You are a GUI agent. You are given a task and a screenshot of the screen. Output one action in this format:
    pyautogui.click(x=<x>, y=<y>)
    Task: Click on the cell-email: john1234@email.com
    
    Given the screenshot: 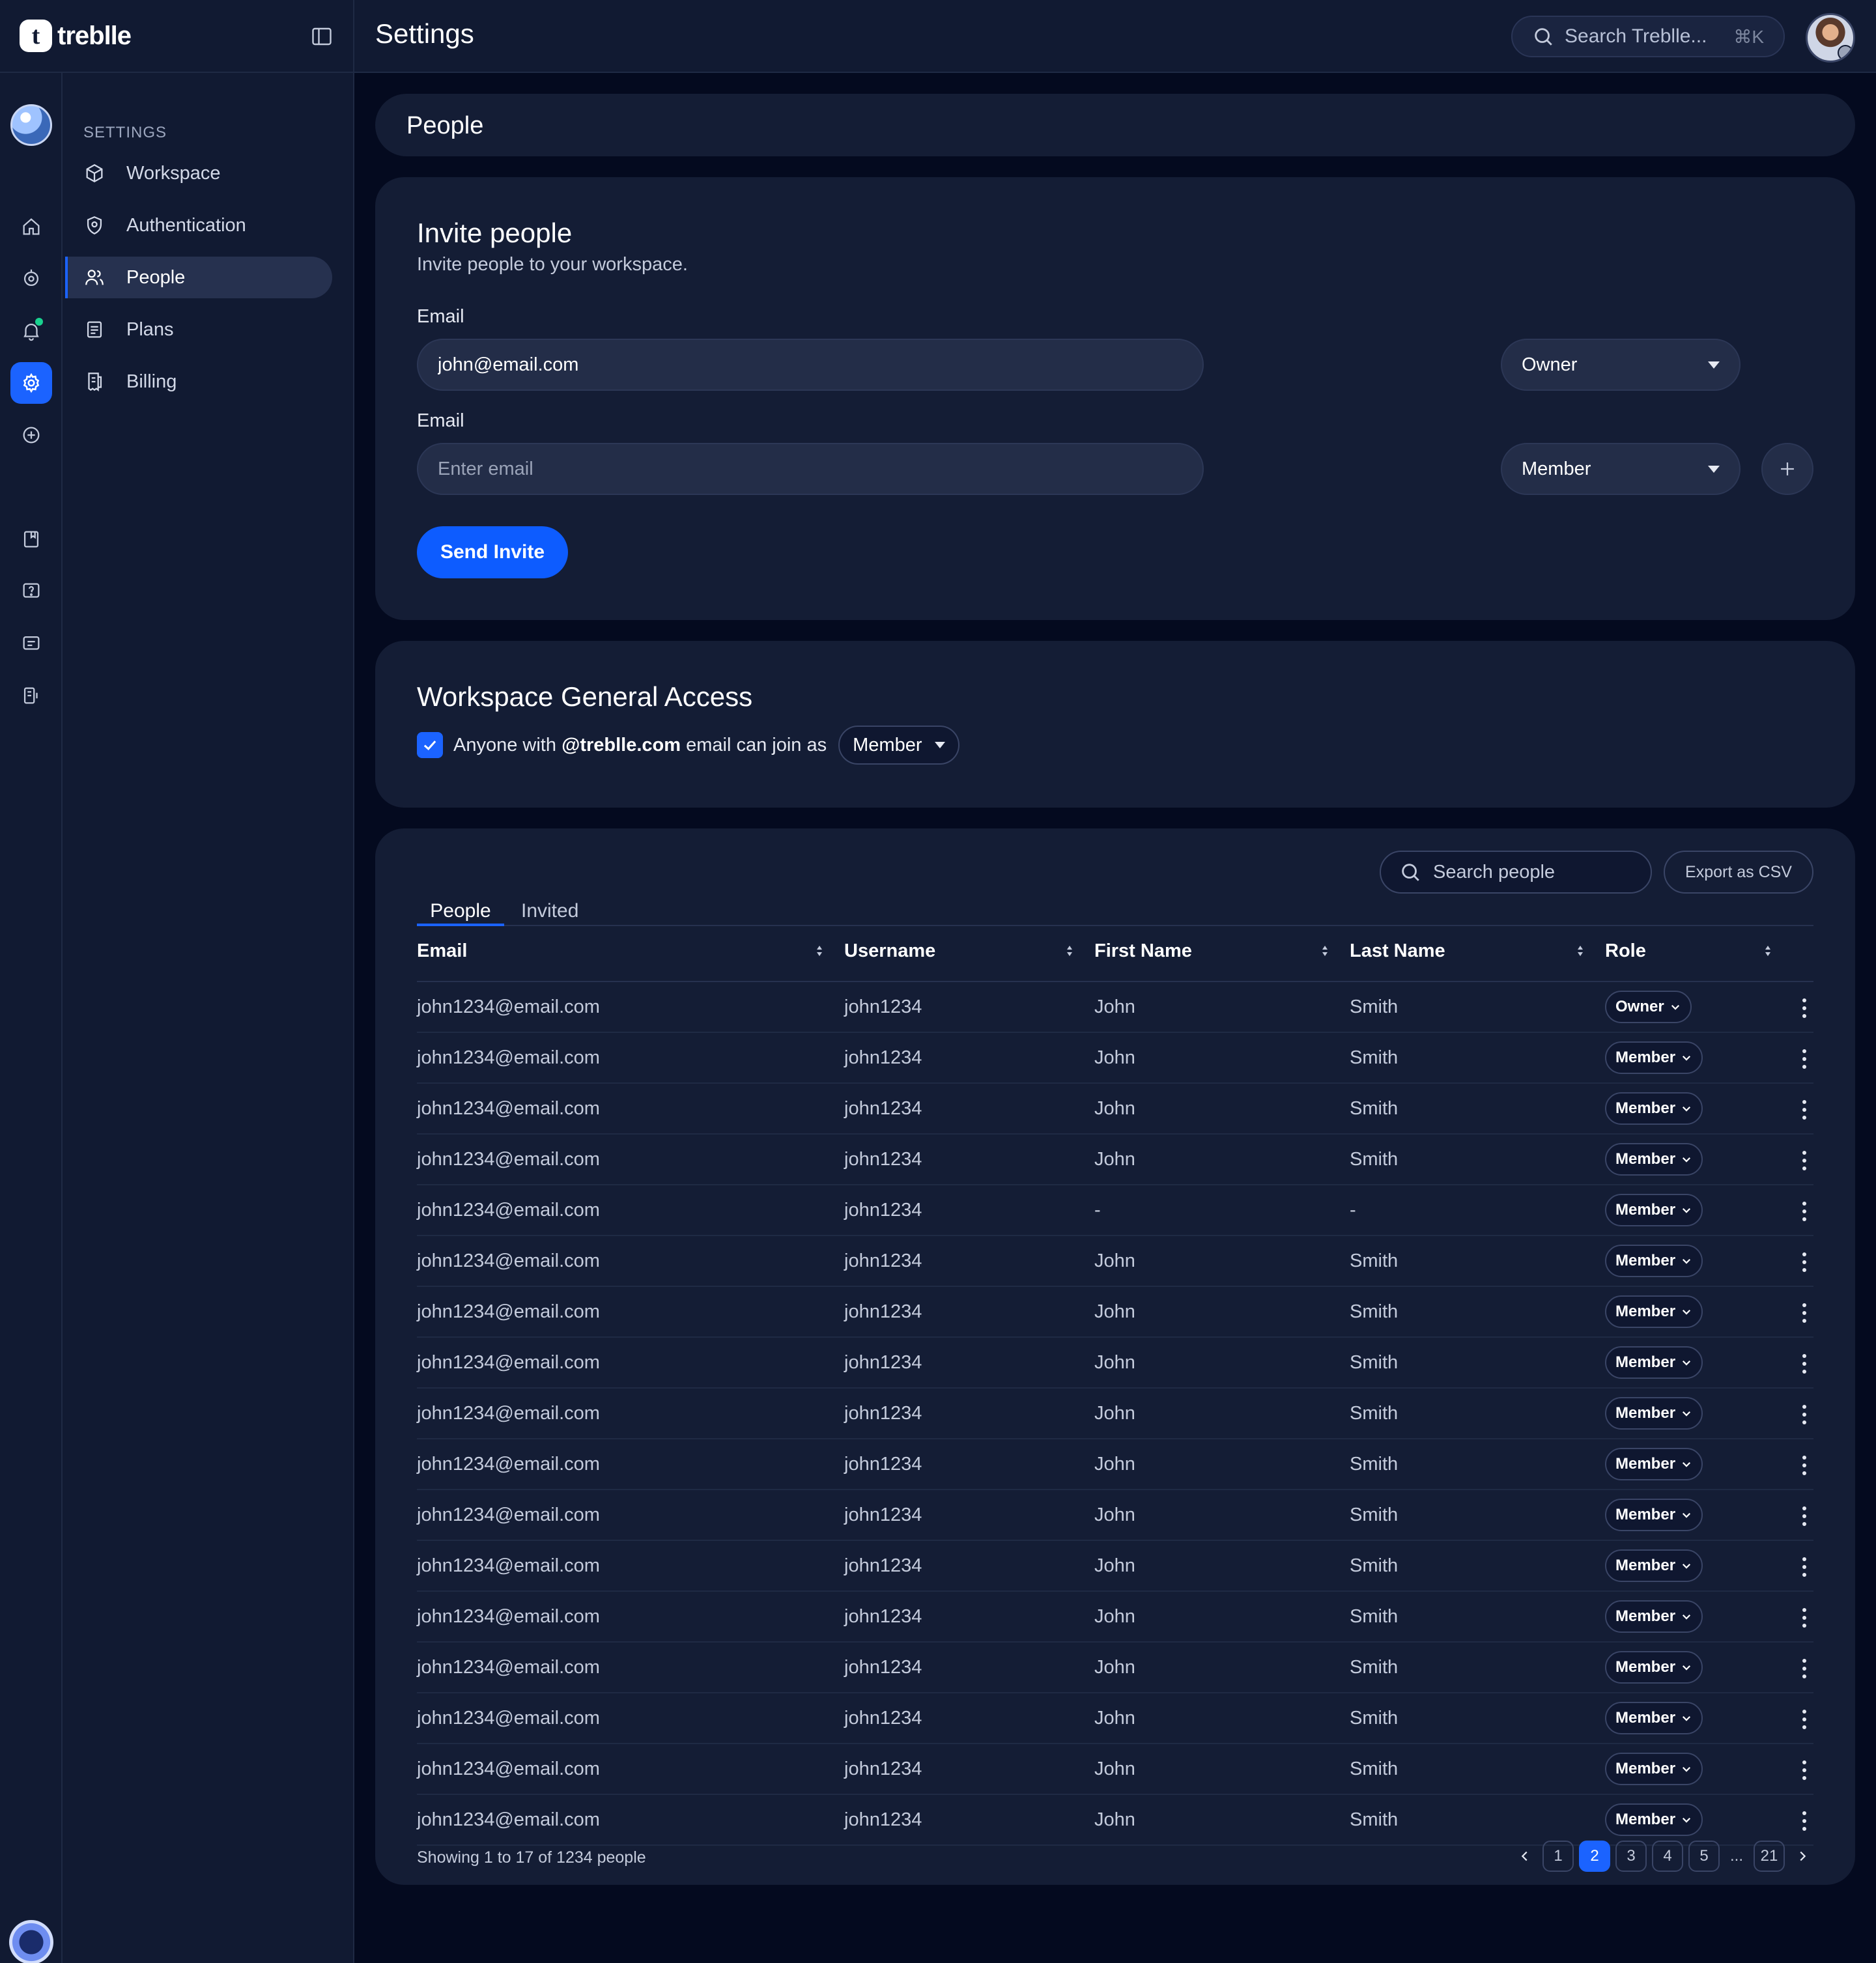 What is the action you would take?
    pyautogui.click(x=508, y=1667)
    